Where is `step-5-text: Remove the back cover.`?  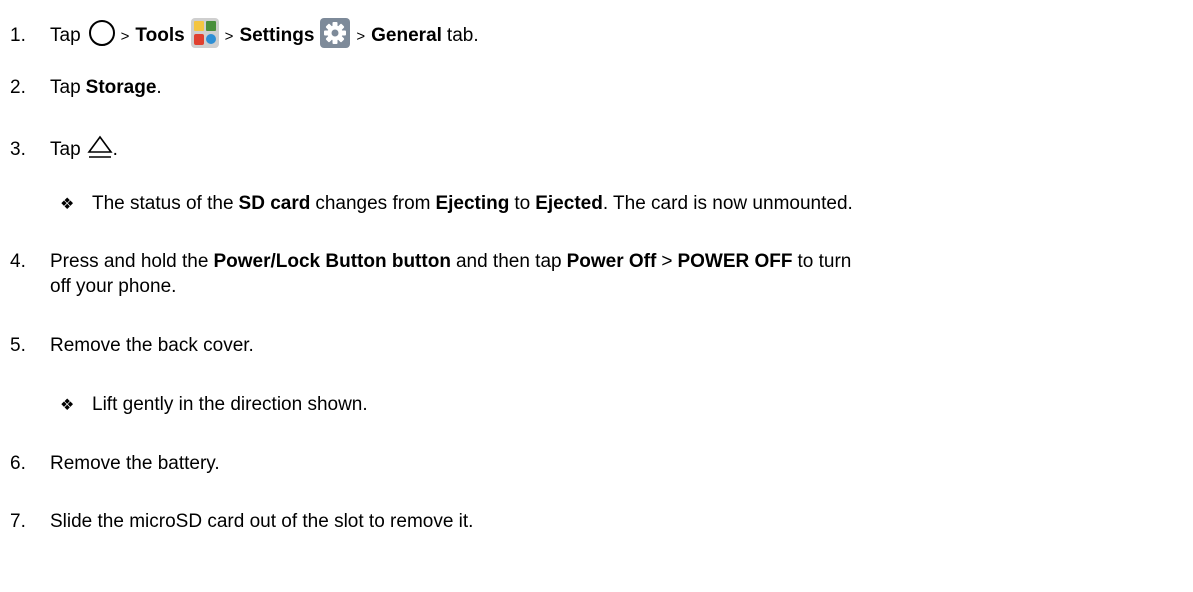
step-5-text: Remove the back cover. is located at coordinates (152, 345).